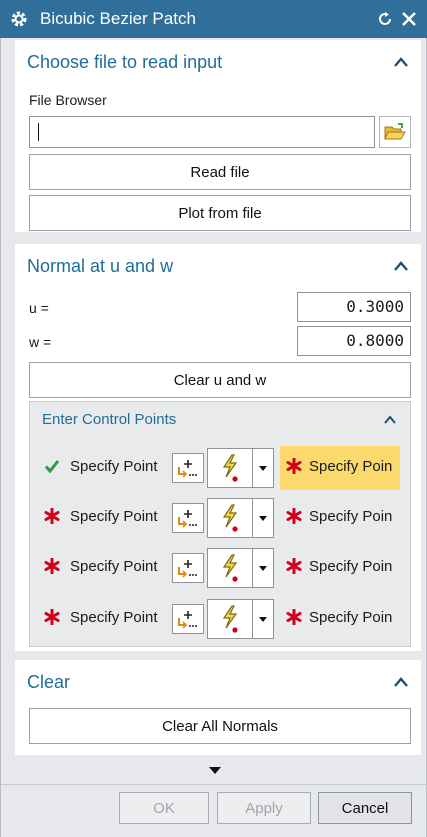 The height and width of the screenshot is (837, 427). Describe the element at coordinates (365, 808) in the screenshot. I see `cancel-button: Cancel` at that location.